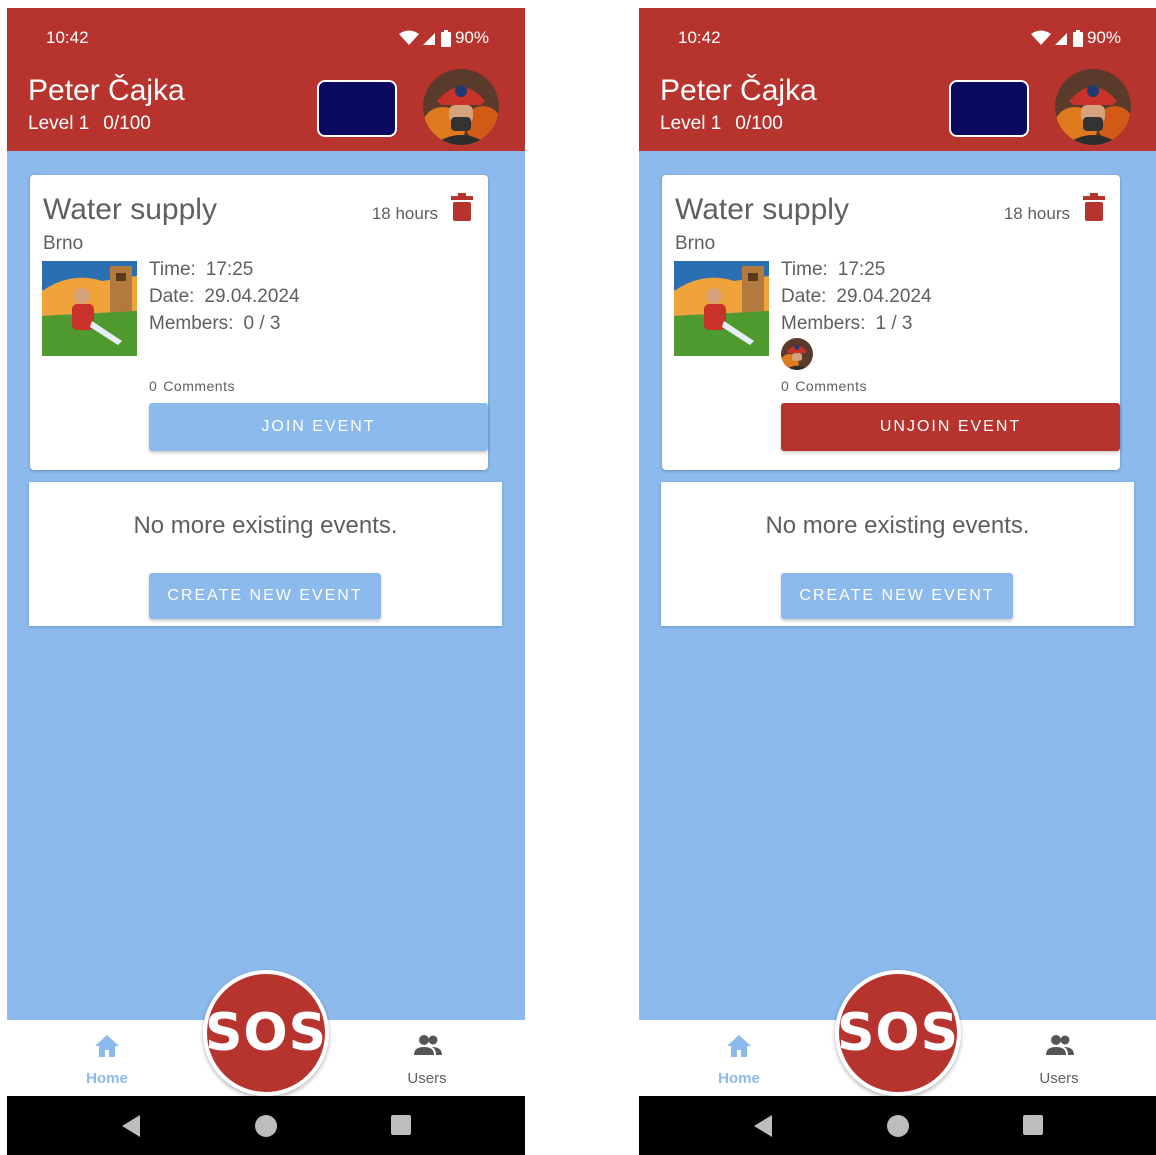 Image resolution: width=1156 pixels, height=1155 pixels. What do you see at coordinates (215, 323) in the screenshot?
I see `event-members: Members: 0 / 3` at bounding box center [215, 323].